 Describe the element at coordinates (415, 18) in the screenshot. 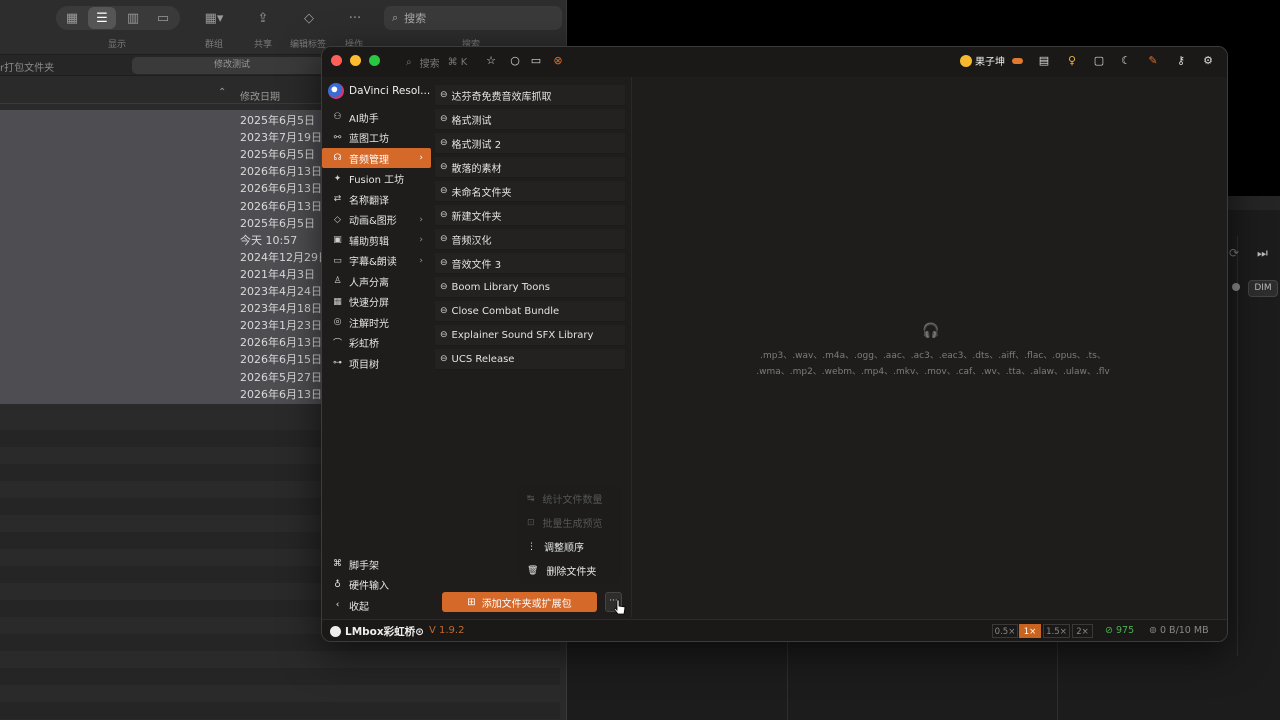

I see `finder-search-placeholder: 搜索` at that location.